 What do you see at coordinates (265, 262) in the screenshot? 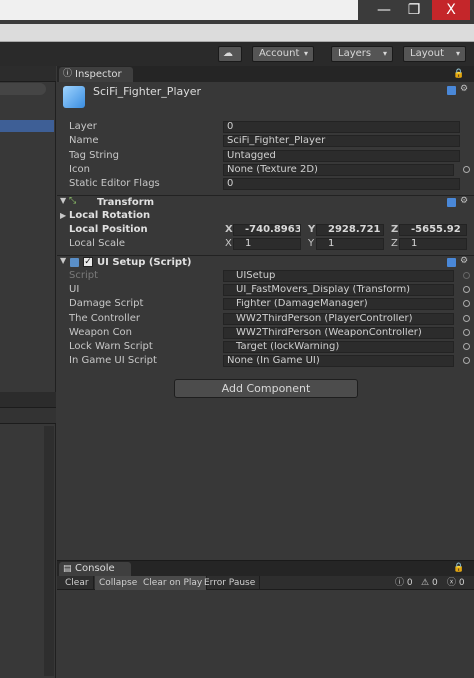
I see `ui-setup-header: ▼ ✓ UI Setup (Script) ⚙` at bounding box center [265, 262].